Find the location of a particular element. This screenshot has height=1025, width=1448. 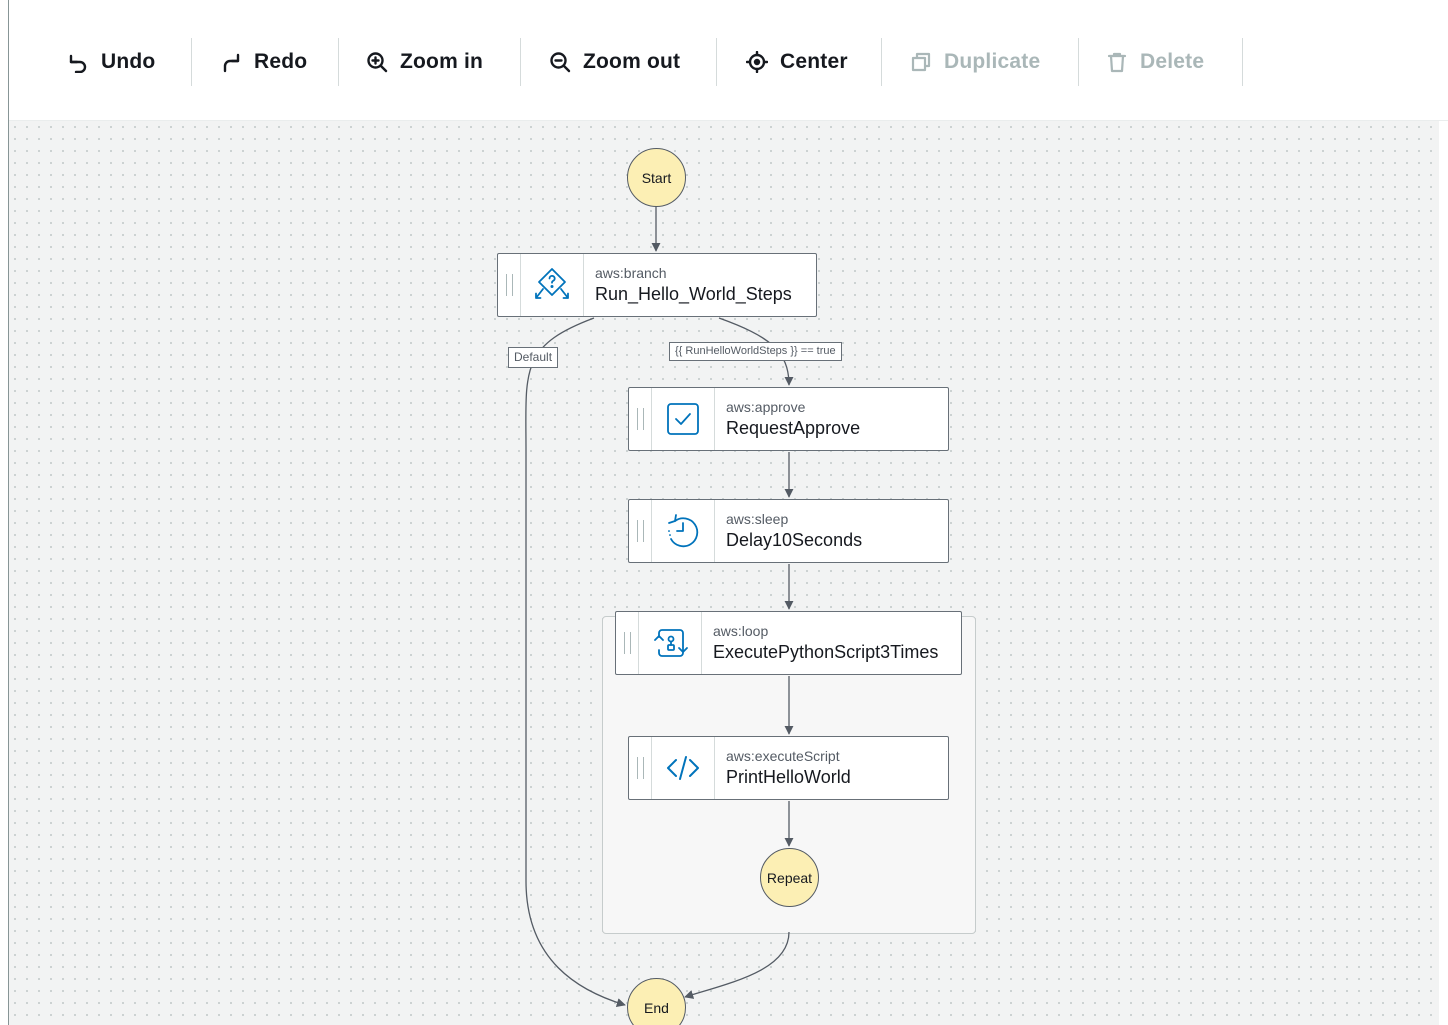

delete-button: Delete is located at coordinates (1155, 62).